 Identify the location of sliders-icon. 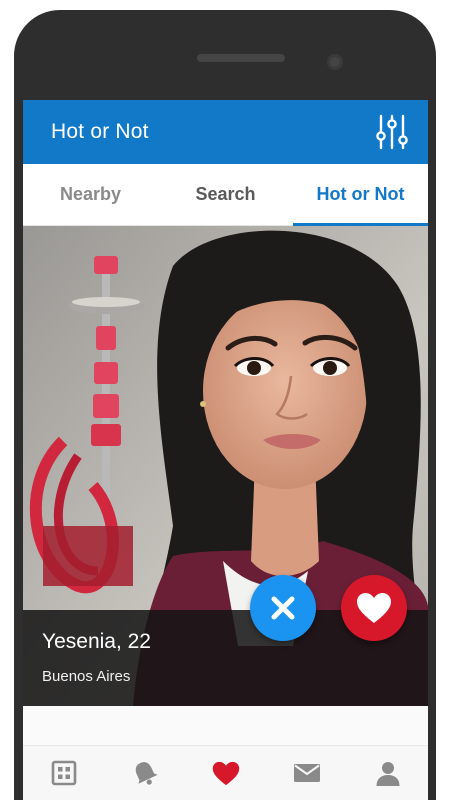
(392, 132).